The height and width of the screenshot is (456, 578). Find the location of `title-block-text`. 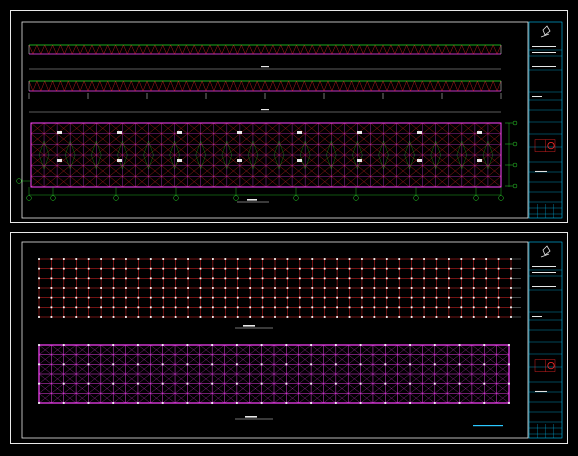

title-block-text is located at coordinates (537, 316).